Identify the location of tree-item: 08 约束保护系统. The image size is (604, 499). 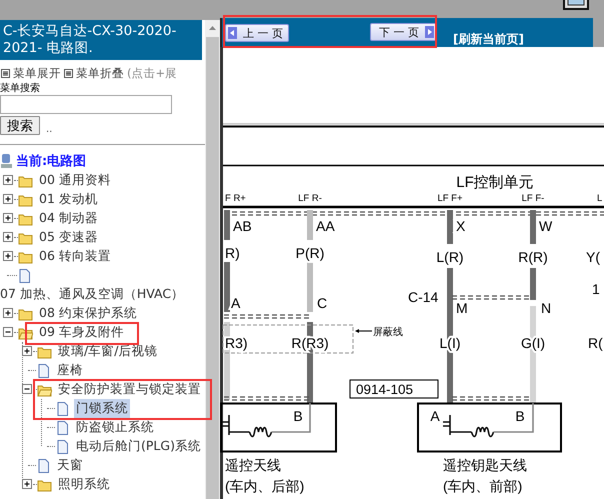
(88, 313).